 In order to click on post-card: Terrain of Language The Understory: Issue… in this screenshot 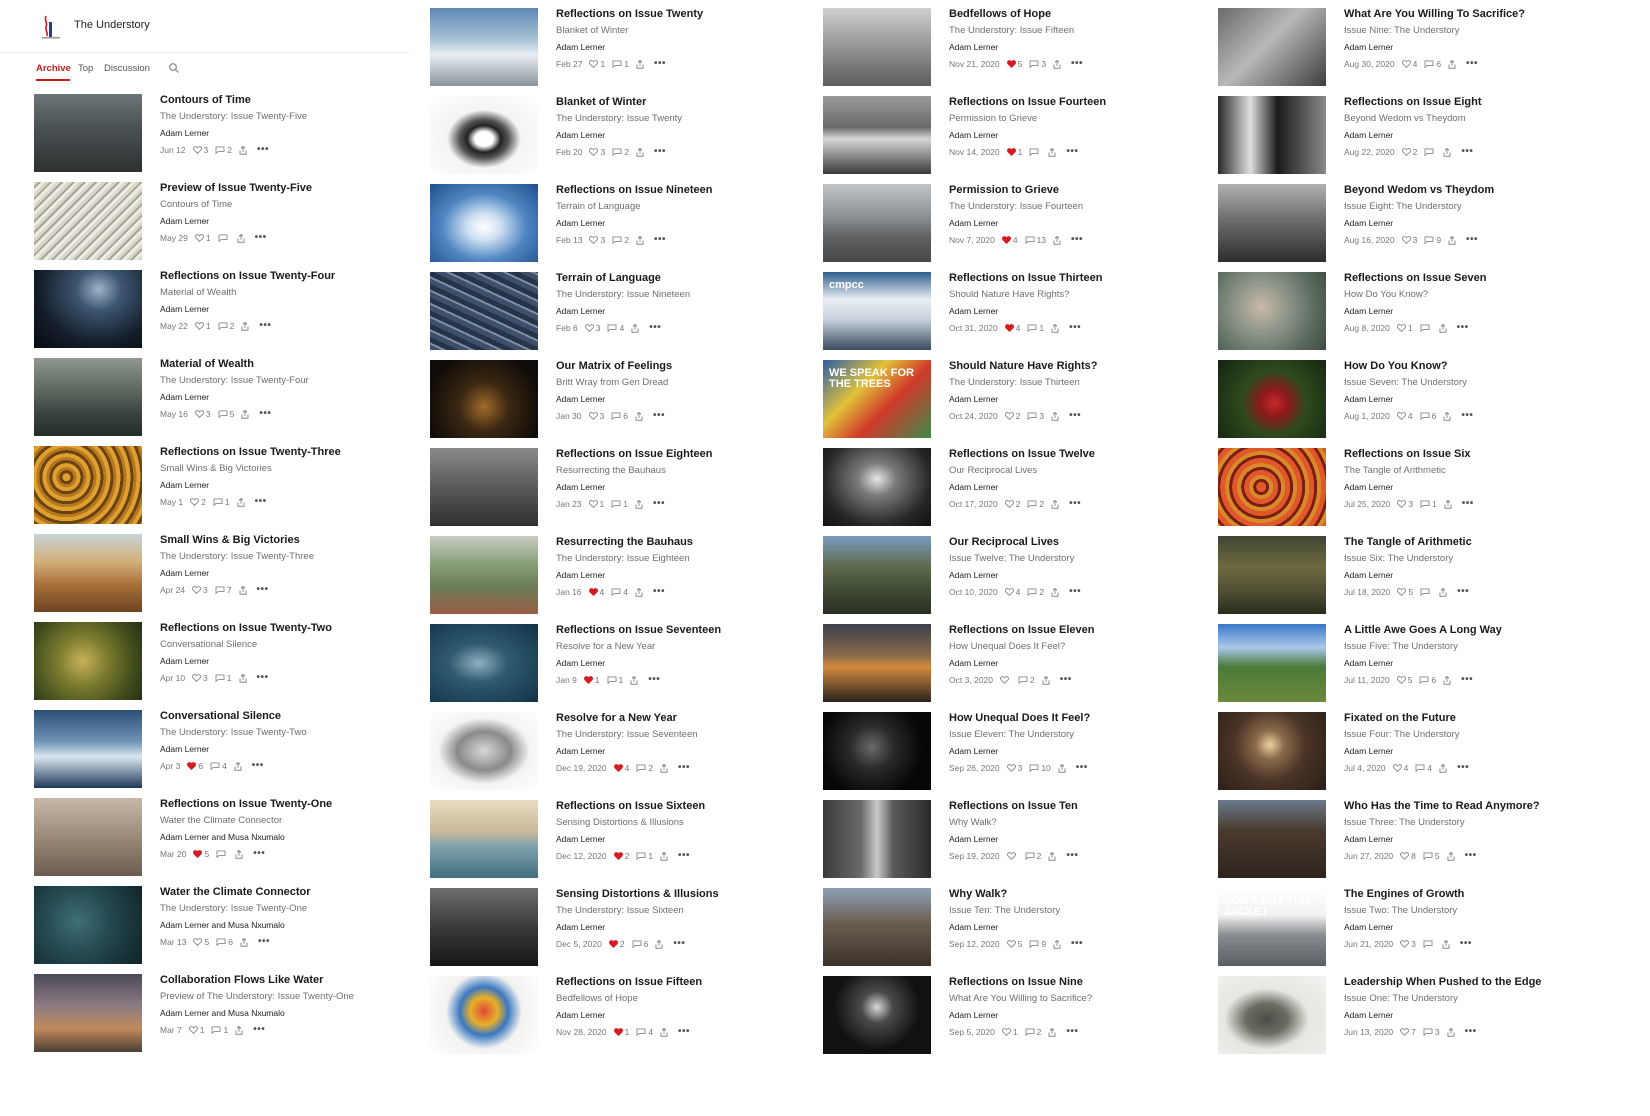, I will do `click(630, 312)`.